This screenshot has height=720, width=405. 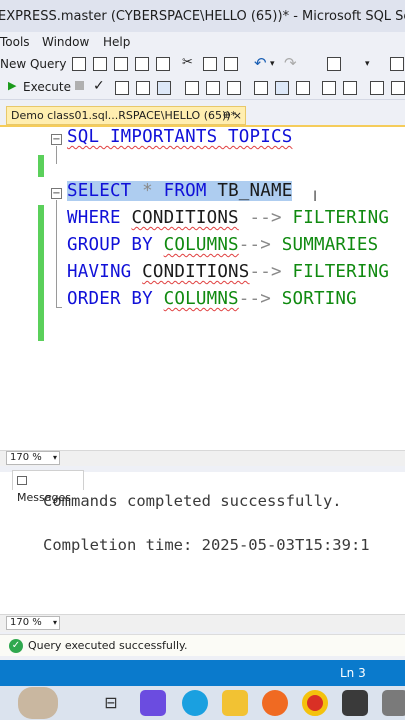 I want to click on keyword-group-by: GROUP BY, so click(x=110, y=245).